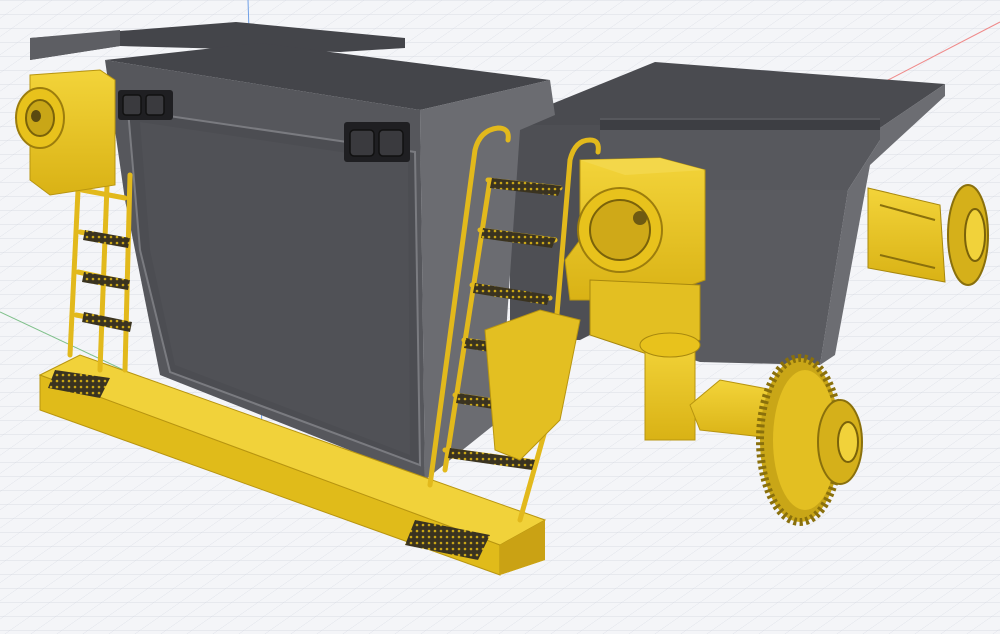  What do you see at coordinates (65, 132) in the screenshot?
I see `left-axle-housing` at bounding box center [65, 132].